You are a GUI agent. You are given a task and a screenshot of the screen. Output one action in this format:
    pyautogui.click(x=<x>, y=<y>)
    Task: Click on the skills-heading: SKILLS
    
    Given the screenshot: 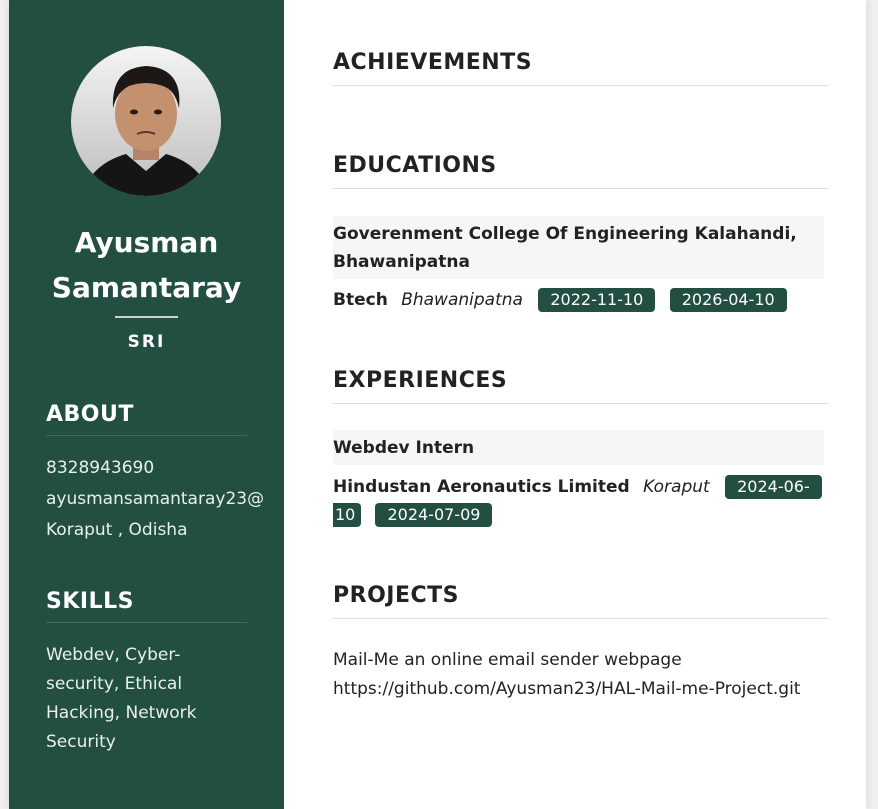 What is the action you would take?
    pyautogui.click(x=146, y=606)
    